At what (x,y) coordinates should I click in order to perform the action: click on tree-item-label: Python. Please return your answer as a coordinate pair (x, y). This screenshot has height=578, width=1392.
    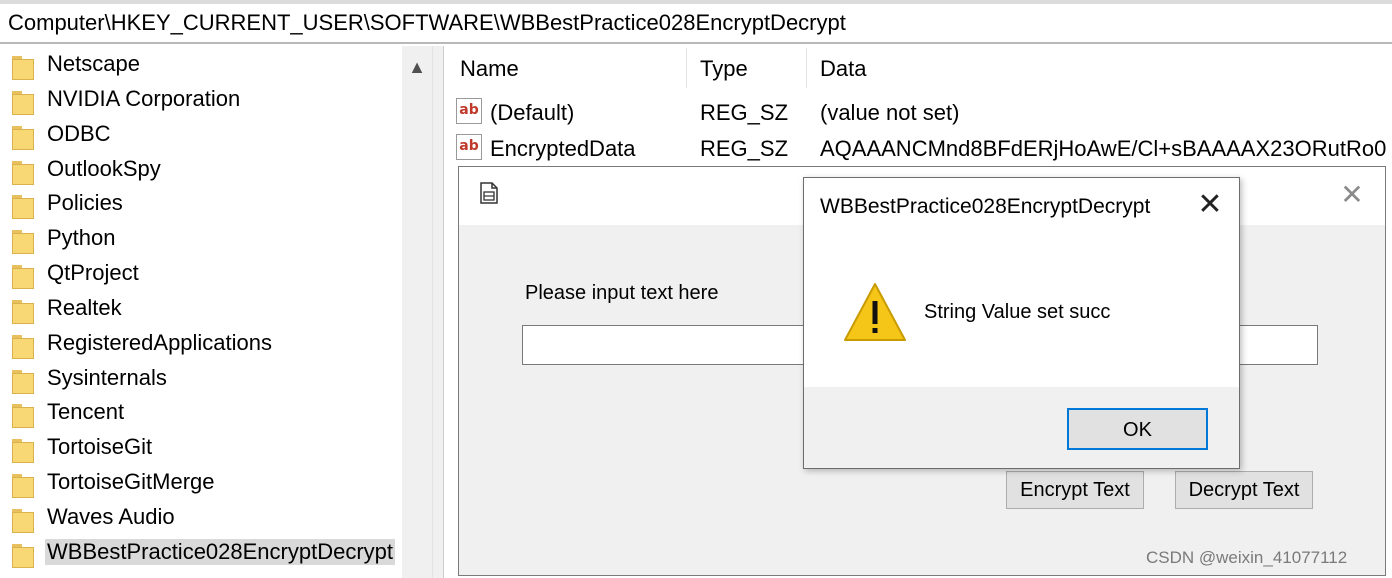
    Looking at the image, I should click on (81, 237).